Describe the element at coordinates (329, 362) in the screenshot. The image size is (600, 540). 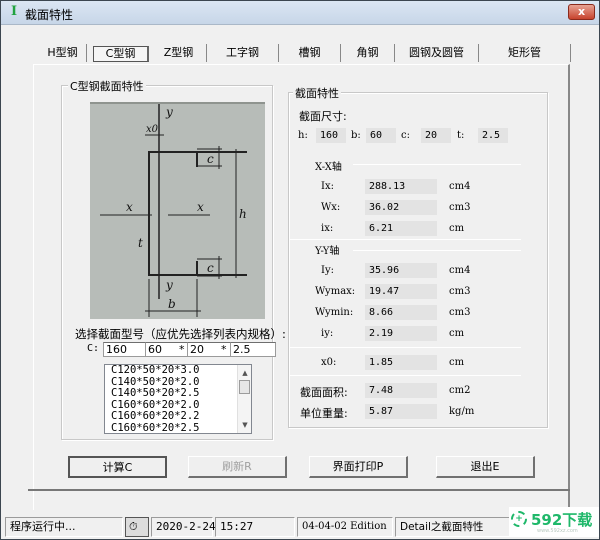
I see `x0-label: x0:` at that location.